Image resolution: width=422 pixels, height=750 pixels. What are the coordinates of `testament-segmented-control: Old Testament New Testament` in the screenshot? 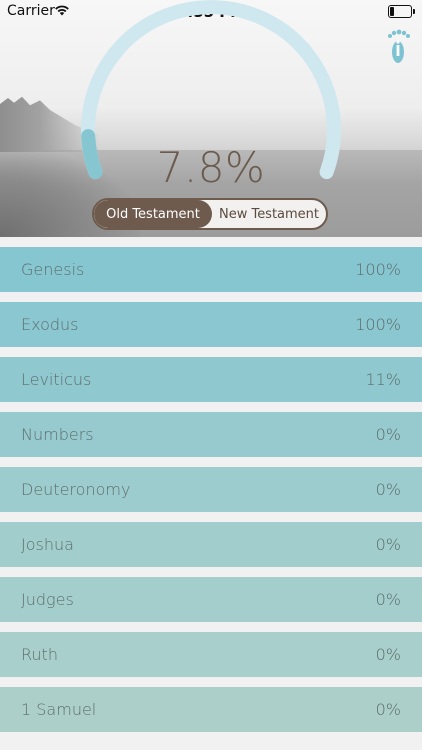 It's located at (210, 214).